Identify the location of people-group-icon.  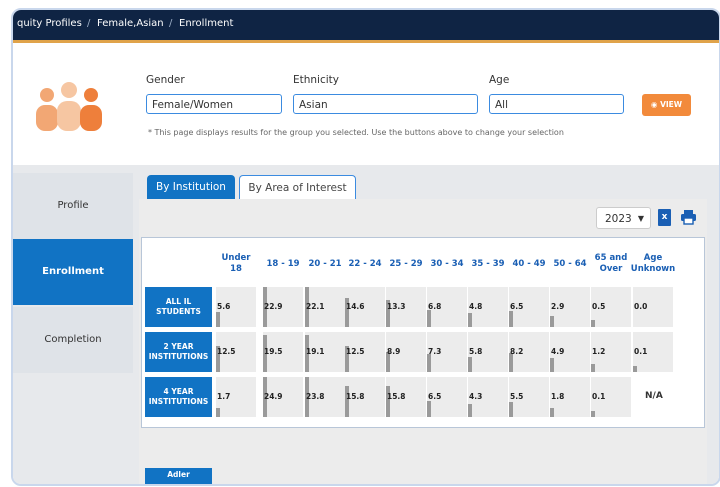
(69, 106).